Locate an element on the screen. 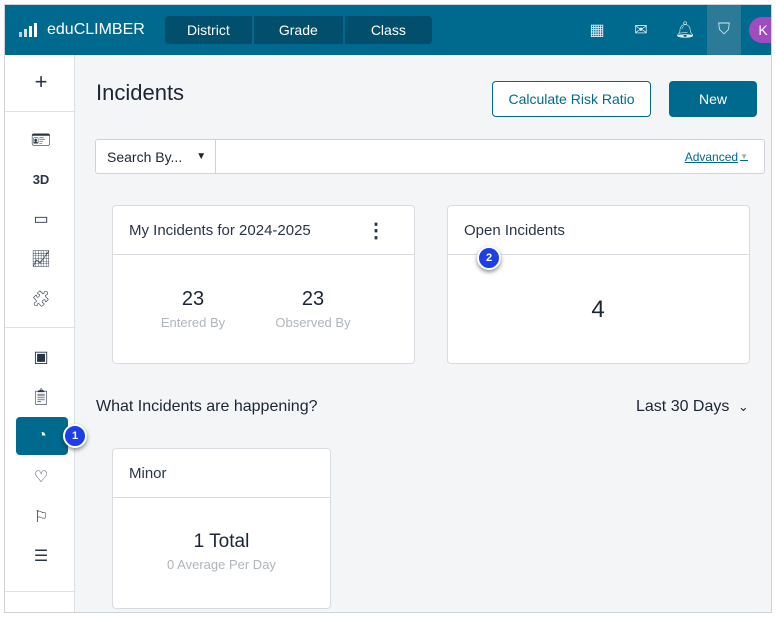 This screenshot has height=617, width=776. shield-r-icon: ⛉ is located at coordinates (724, 30).